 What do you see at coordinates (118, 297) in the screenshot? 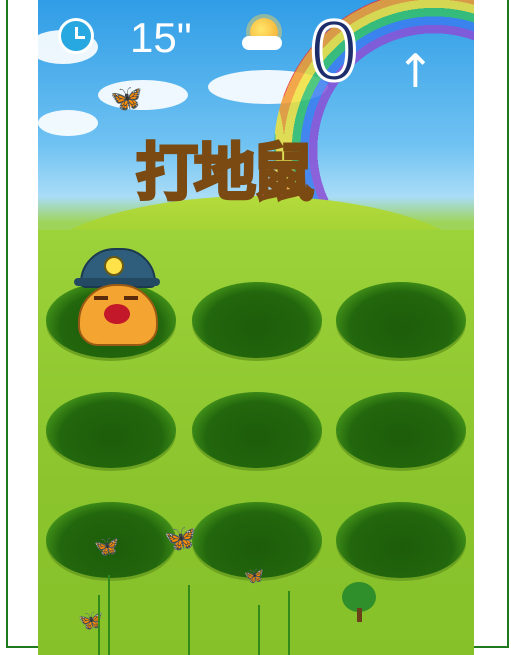
I see `mole-icon` at bounding box center [118, 297].